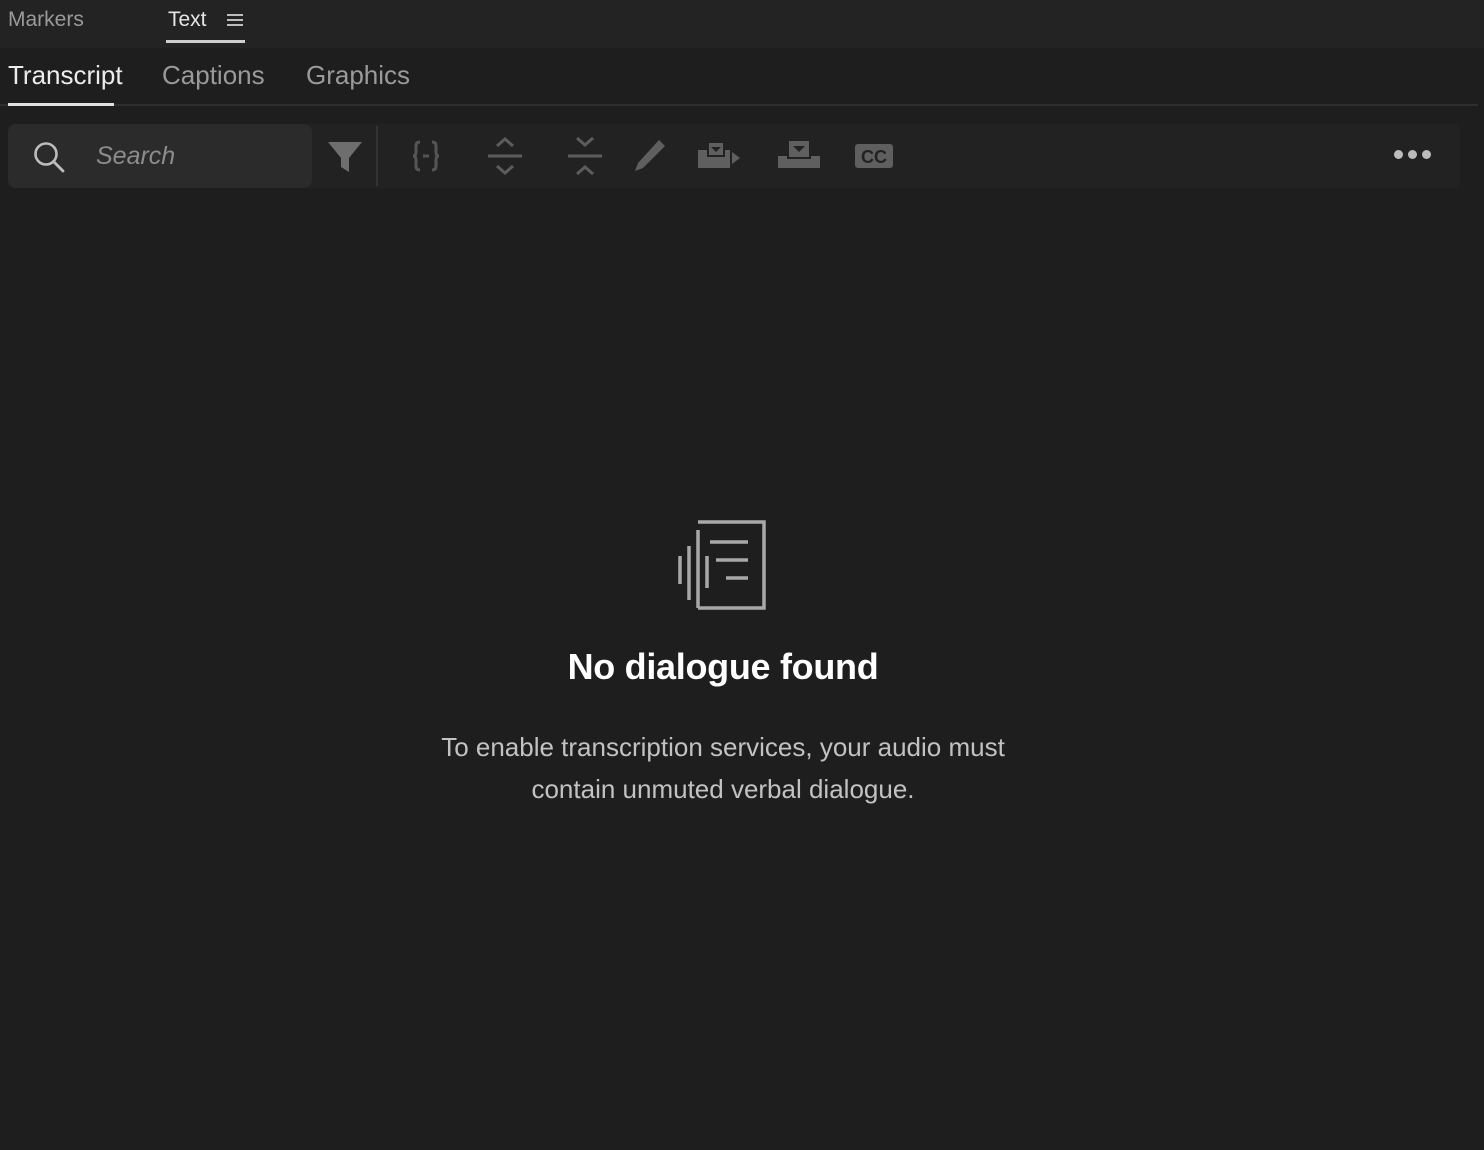  What do you see at coordinates (720, 156) in the screenshot?
I see `export-icon` at bounding box center [720, 156].